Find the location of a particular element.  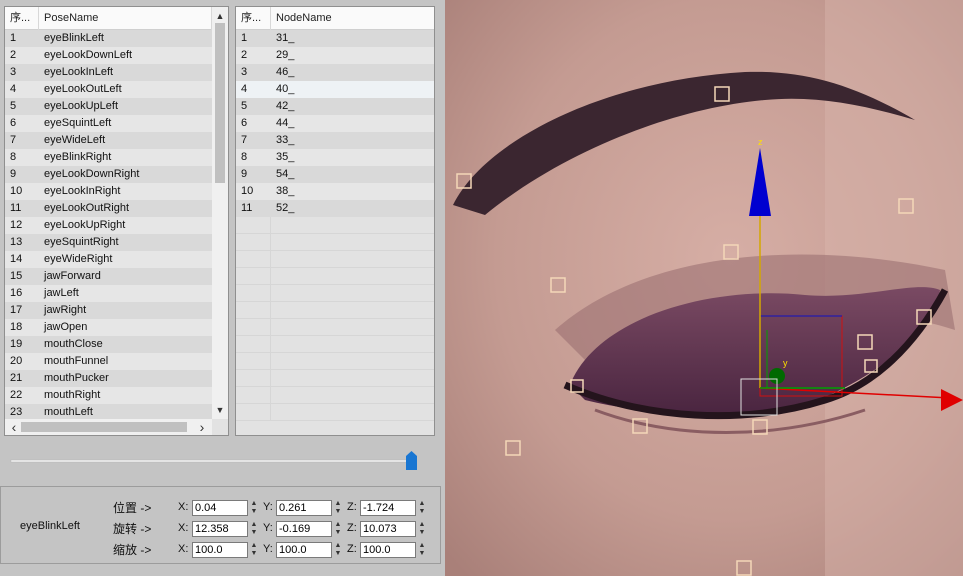

scale-x-spinner: ▲ ▼ is located at coordinates (254, 550).